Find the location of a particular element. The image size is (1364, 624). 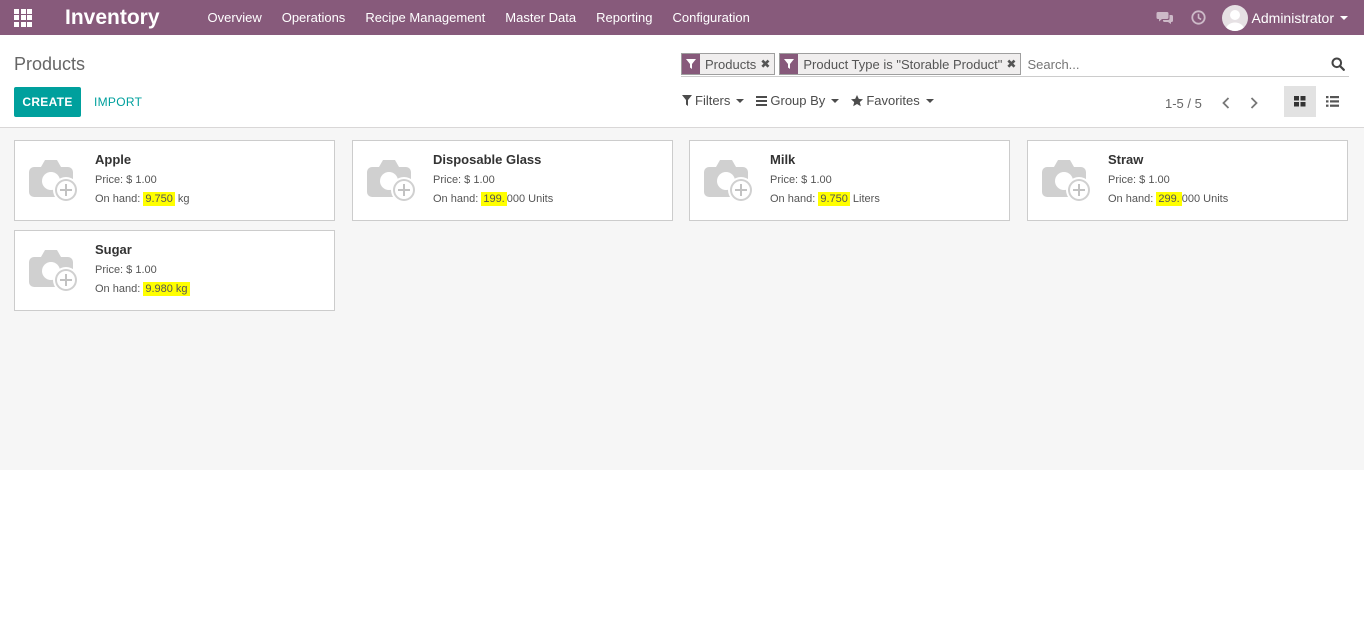

group-by-dropdown: Group By is located at coordinates (798, 100).